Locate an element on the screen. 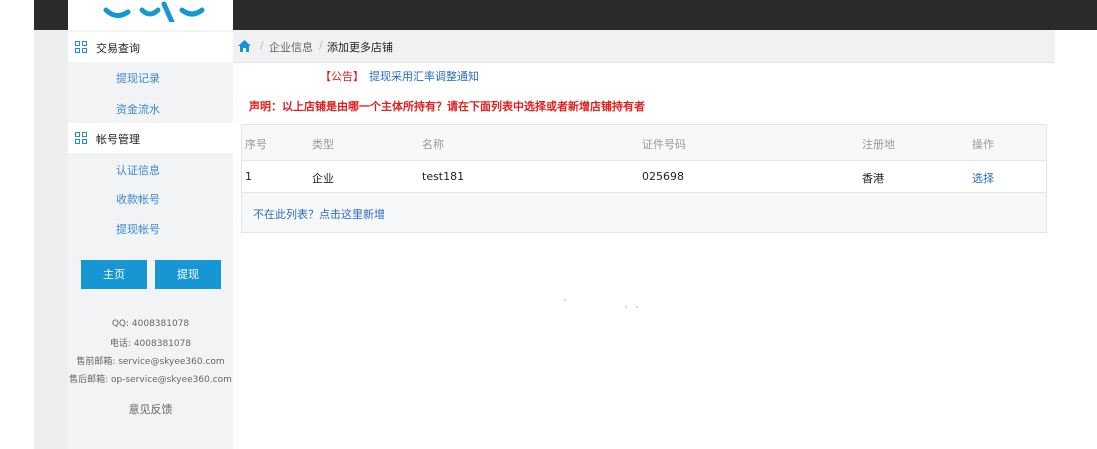  column-header-id-number: 证件号码 is located at coordinates (664, 144).